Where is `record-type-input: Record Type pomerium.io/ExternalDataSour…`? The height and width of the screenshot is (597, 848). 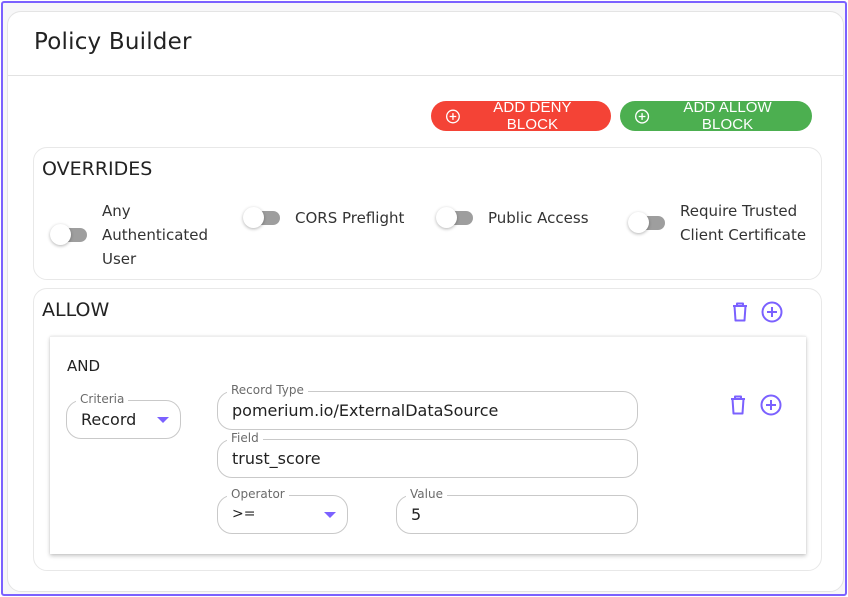
record-type-input: Record Type pomerium.io/ExternalDataSour… is located at coordinates (427, 406).